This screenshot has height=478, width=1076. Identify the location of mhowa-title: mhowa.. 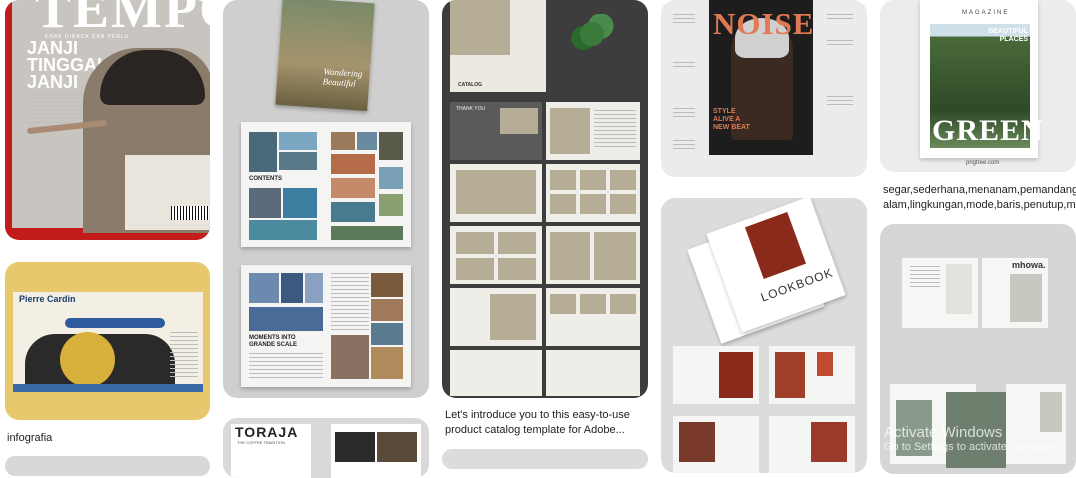
(1029, 265).